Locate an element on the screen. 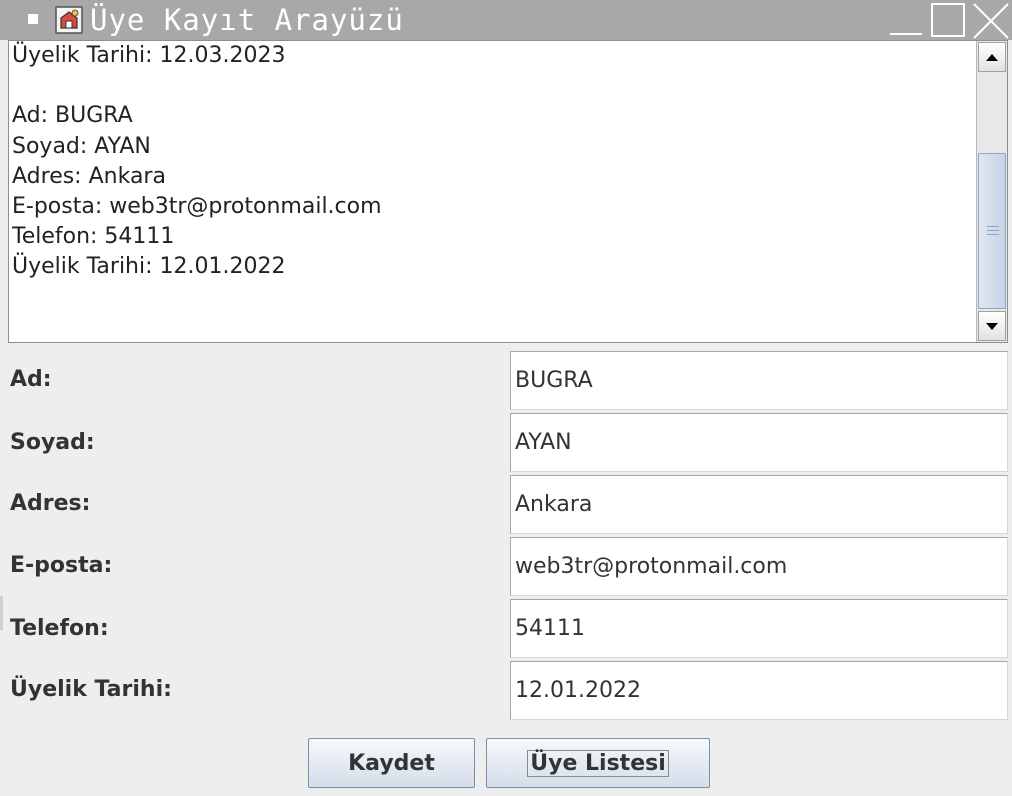  scroll-down-button is located at coordinates (992, 326).